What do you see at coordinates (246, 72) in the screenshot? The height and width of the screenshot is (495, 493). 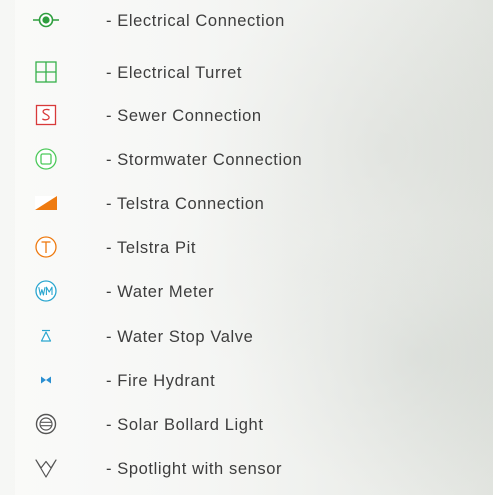 I see `legend-item-electrical-turret: - Electrical Turret` at bounding box center [246, 72].